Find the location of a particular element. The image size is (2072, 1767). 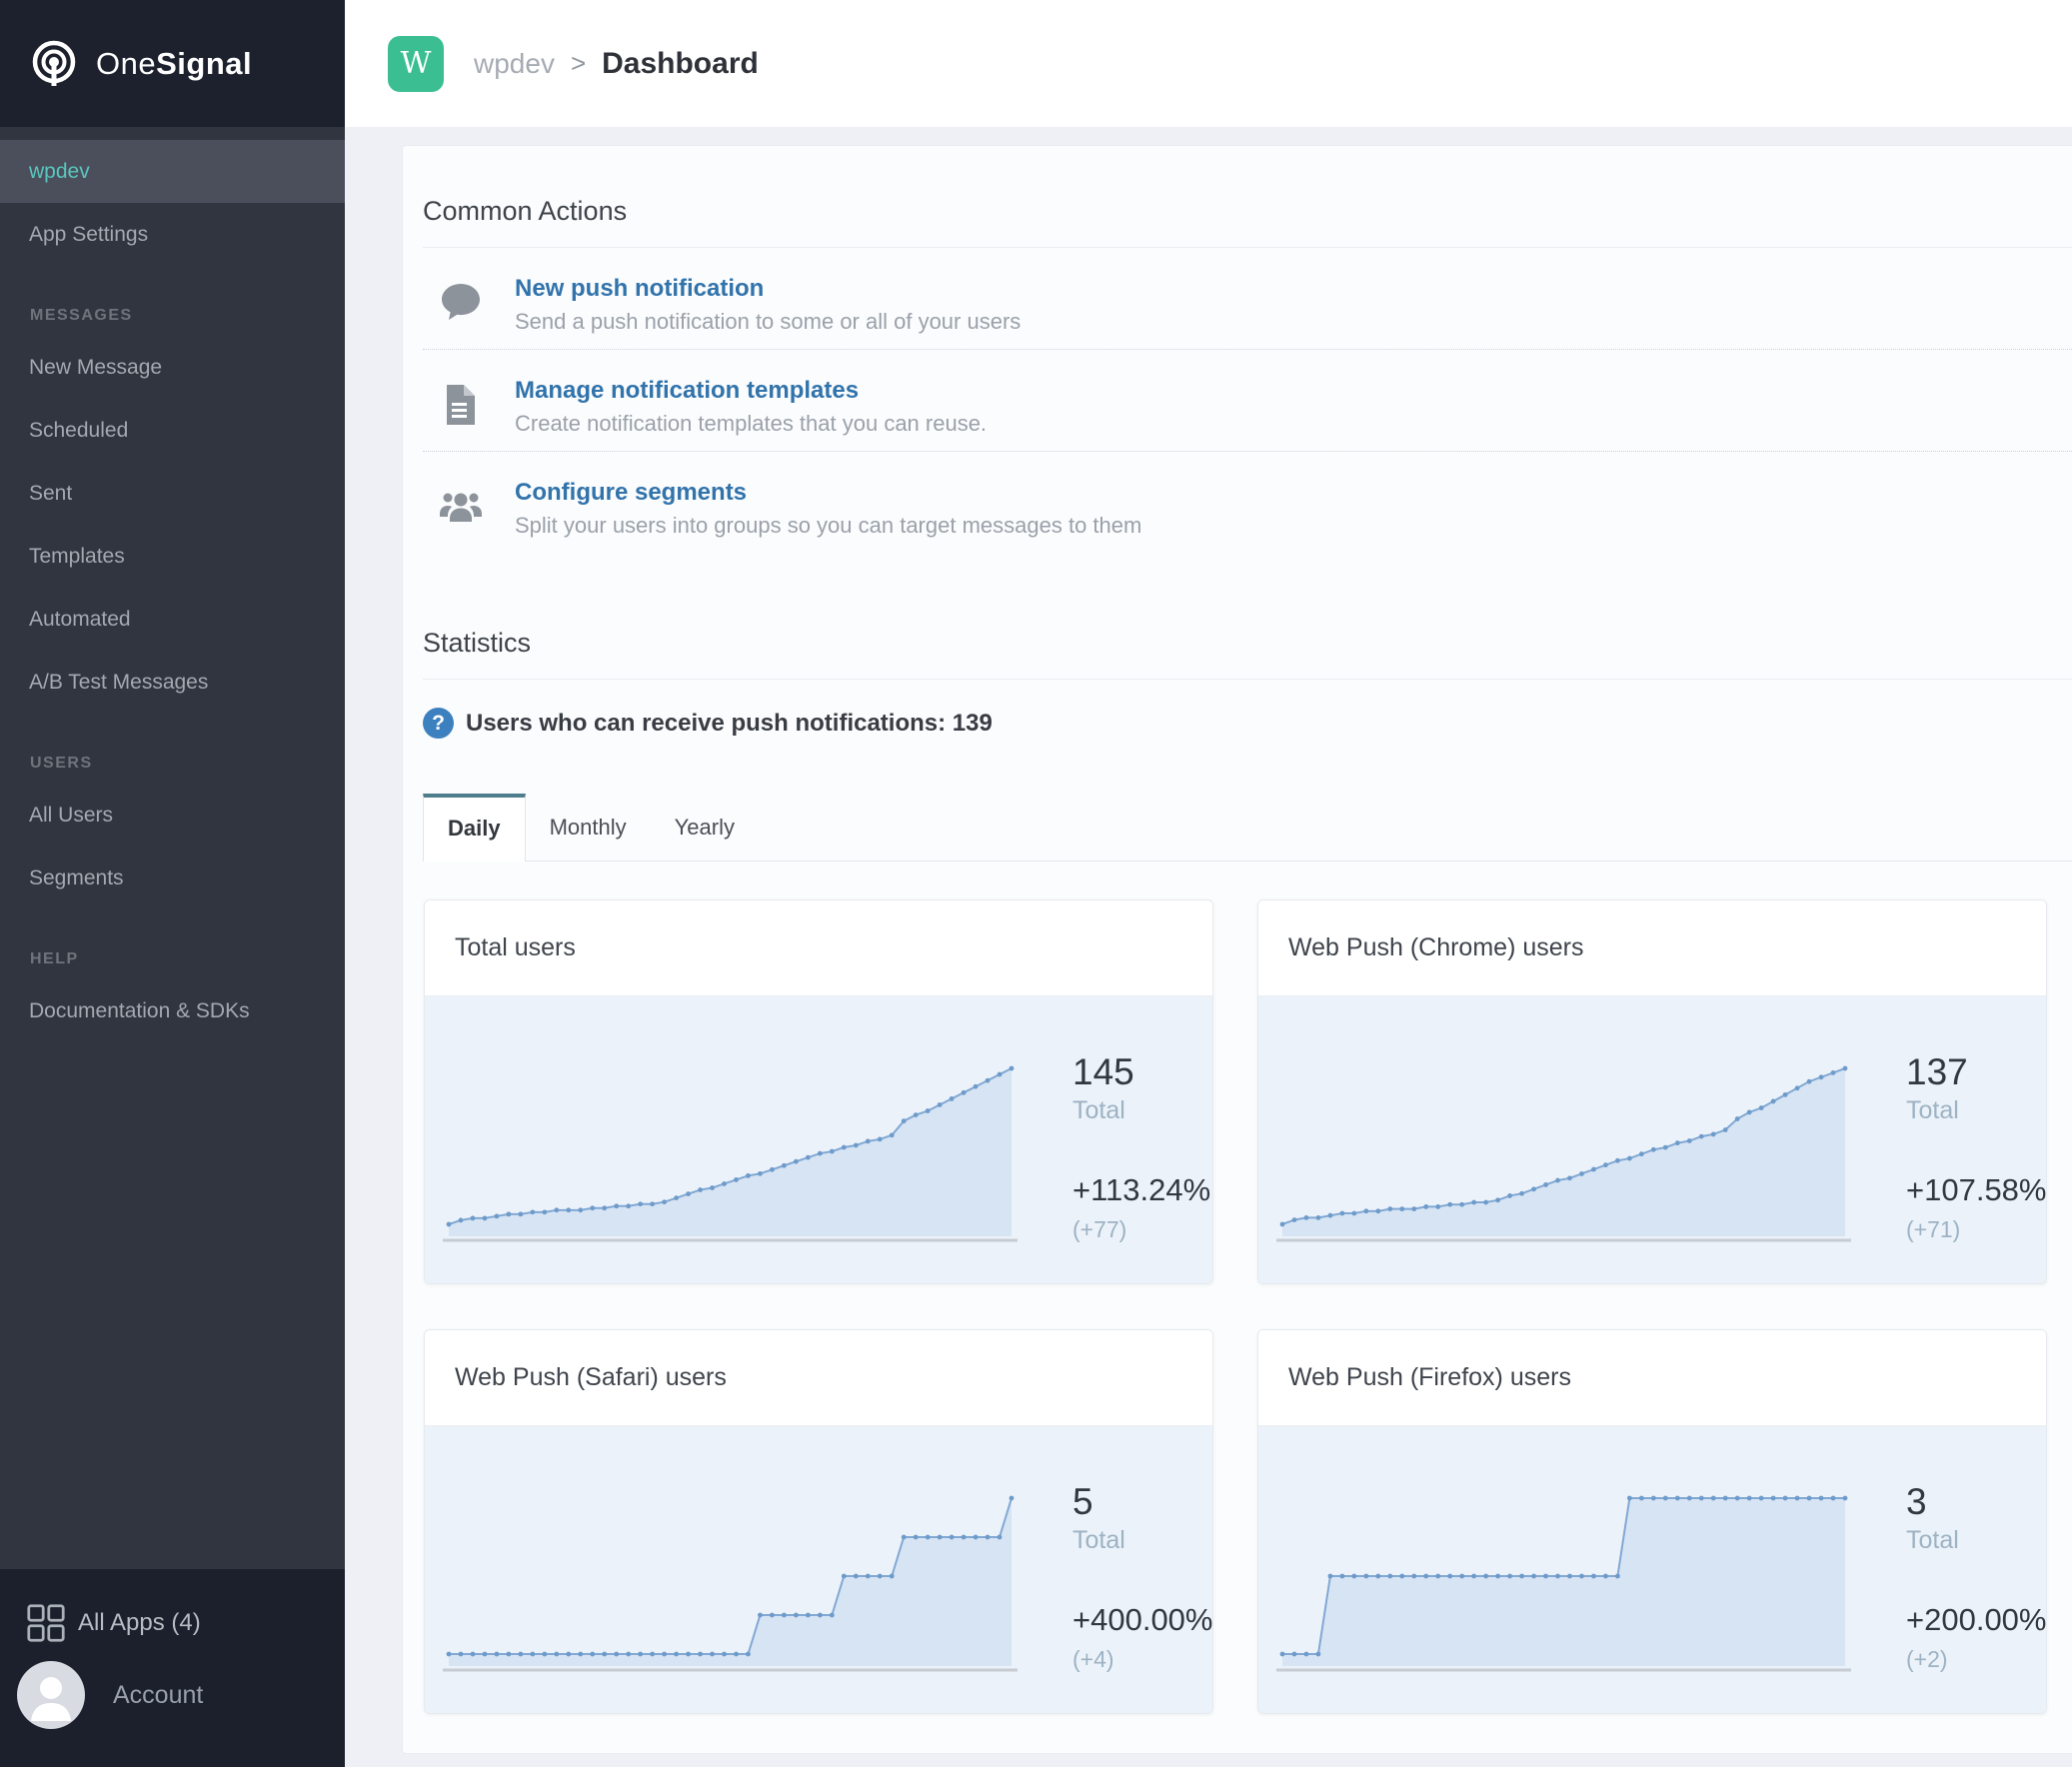

percent-change: +400.00% is located at coordinates (1142, 1619).